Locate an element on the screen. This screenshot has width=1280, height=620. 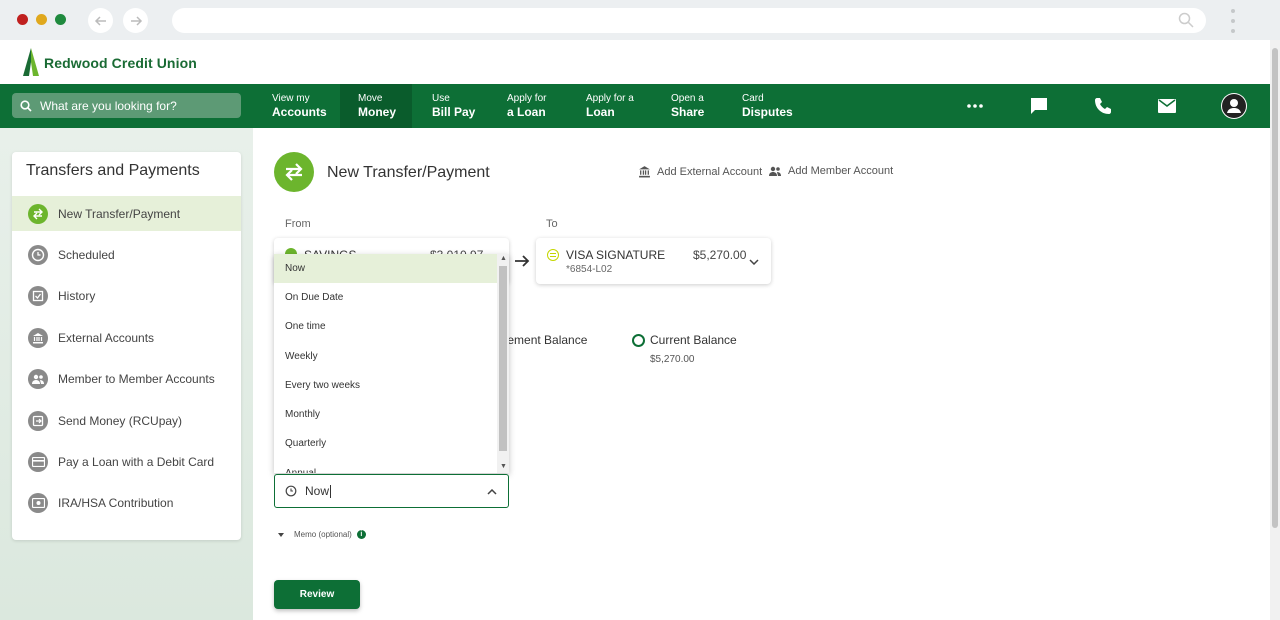
brand-name: Redwood Credit Union is located at coordinates (120, 63).